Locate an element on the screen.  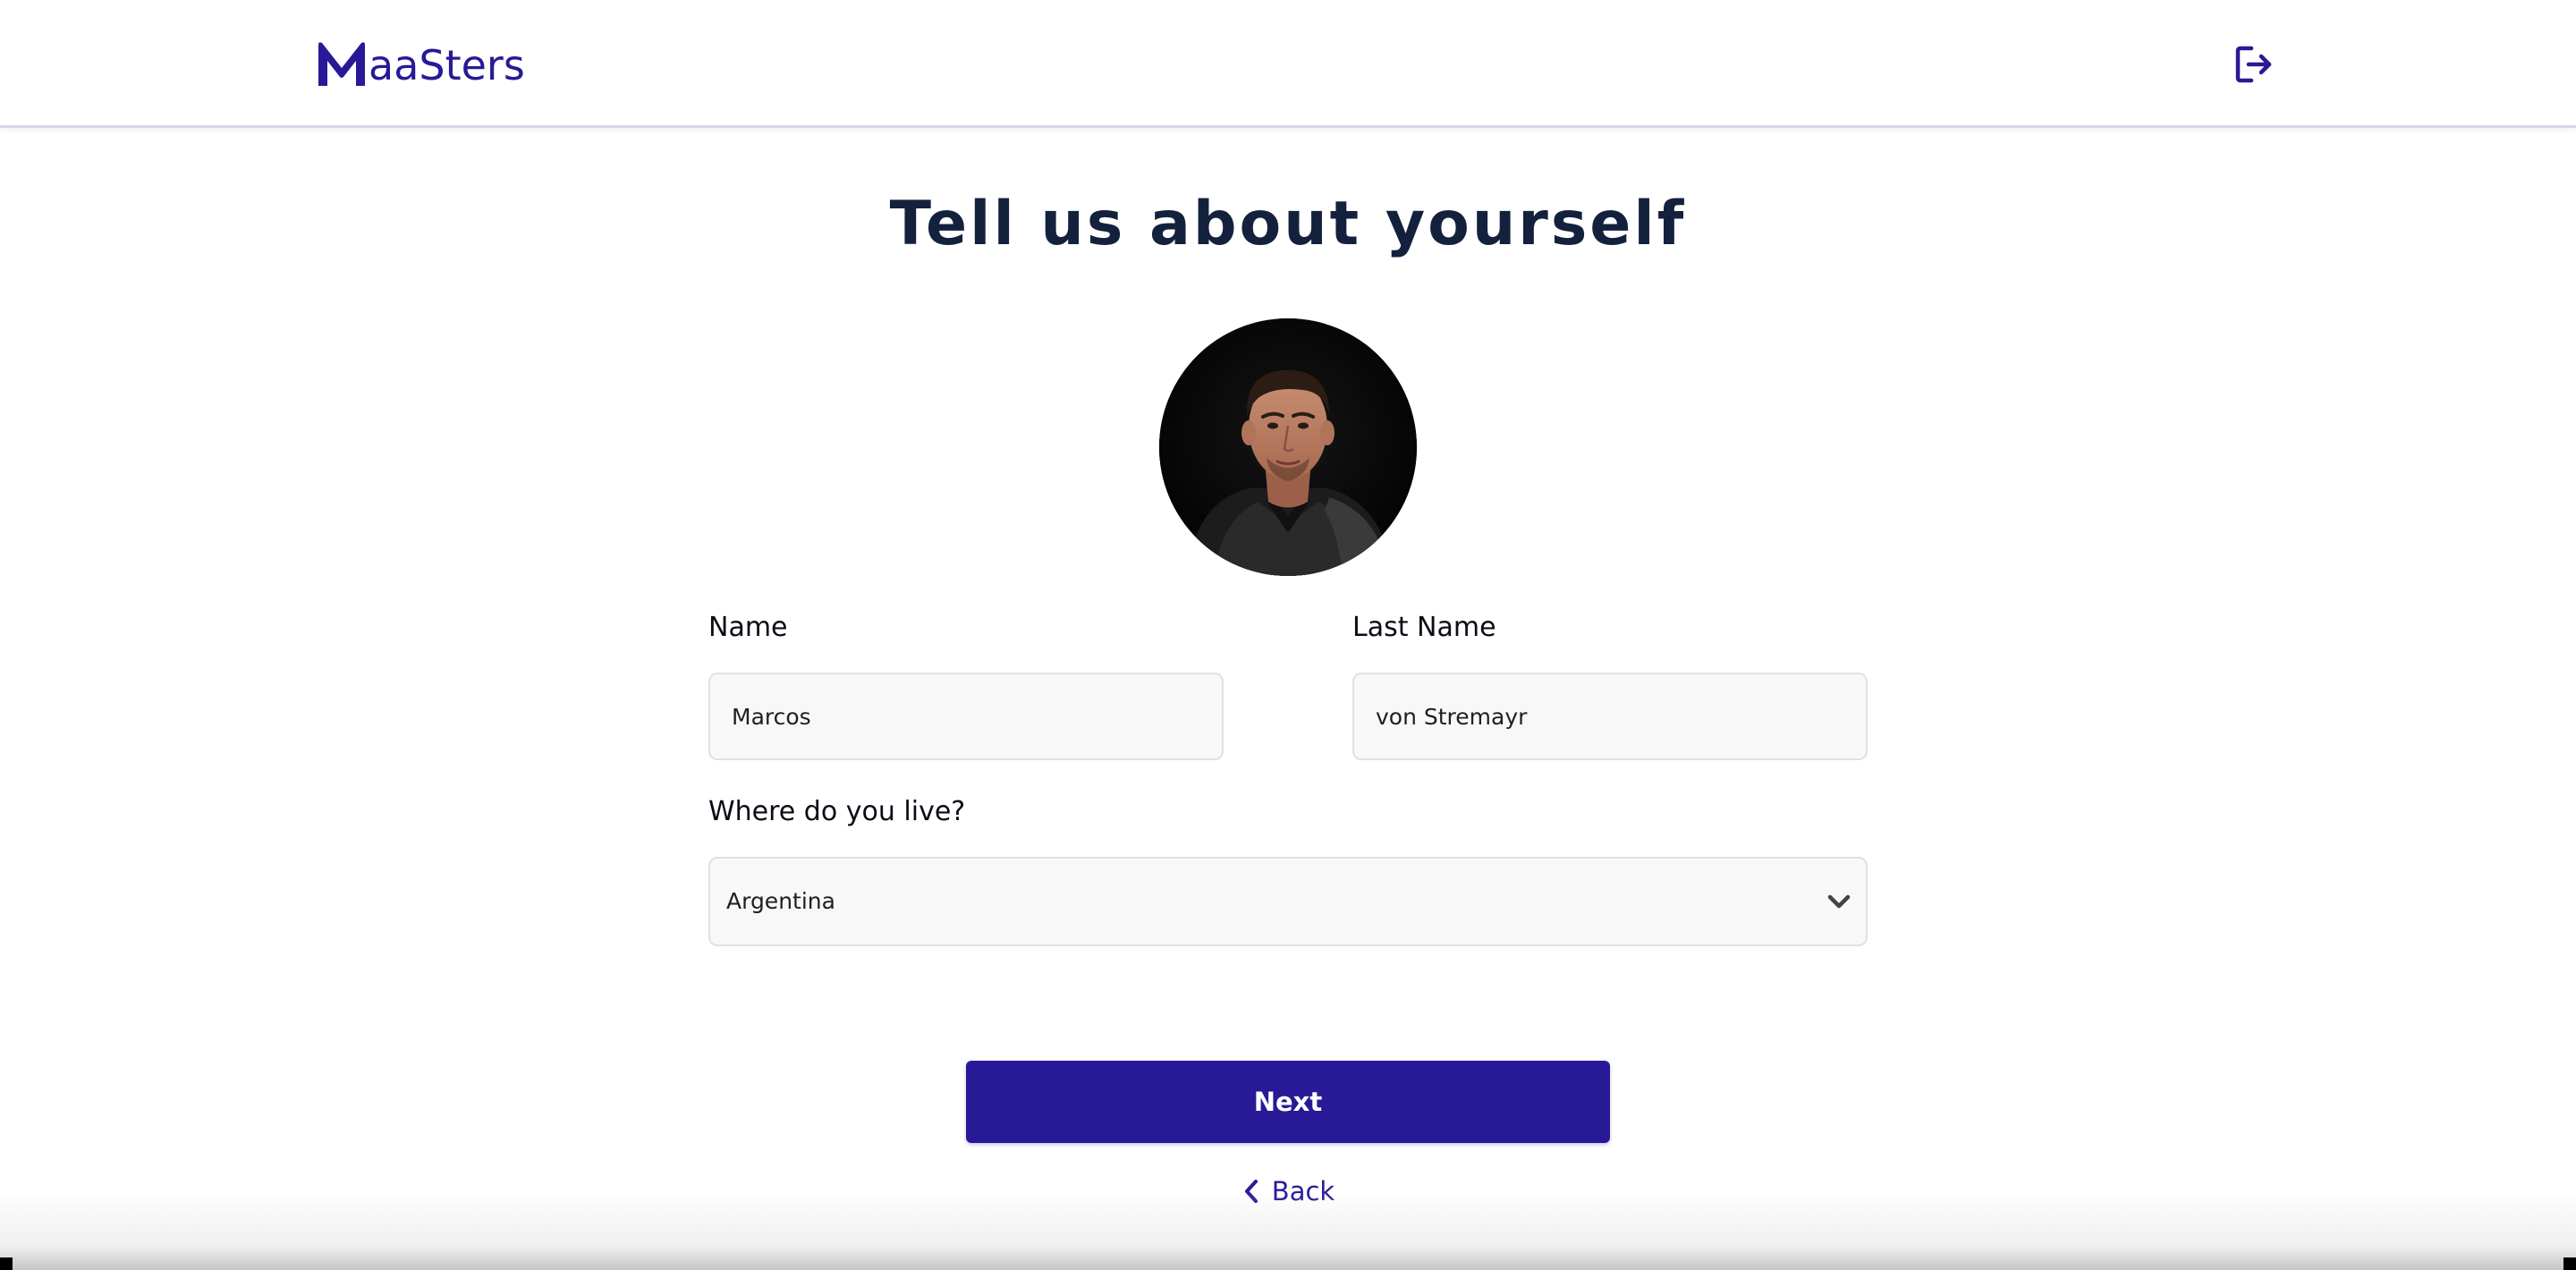
avatar is located at coordinates (1288, 447).